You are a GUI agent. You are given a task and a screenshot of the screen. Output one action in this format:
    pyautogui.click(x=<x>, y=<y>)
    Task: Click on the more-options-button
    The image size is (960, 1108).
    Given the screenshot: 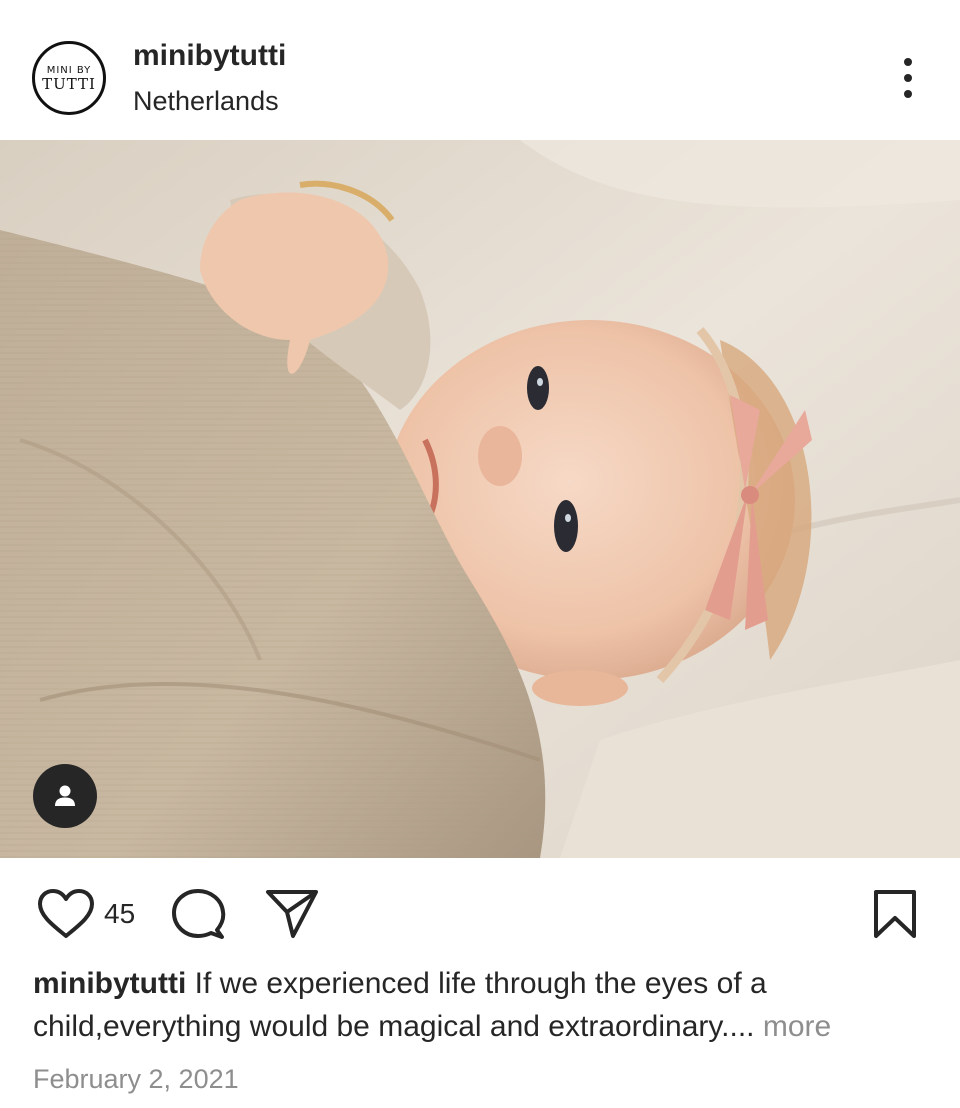 What is the action you would take?
    pyautogui.click(x=908, y=78)
    